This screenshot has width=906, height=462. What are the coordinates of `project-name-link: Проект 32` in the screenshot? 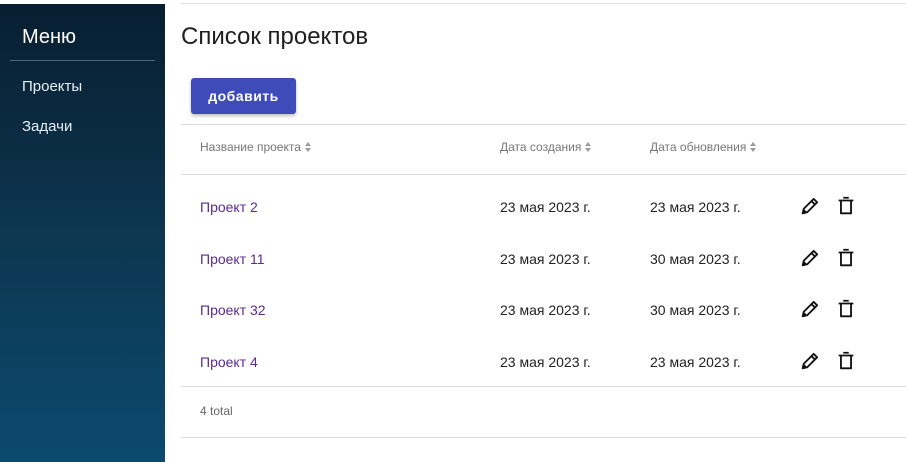 It's located at (233, 310).